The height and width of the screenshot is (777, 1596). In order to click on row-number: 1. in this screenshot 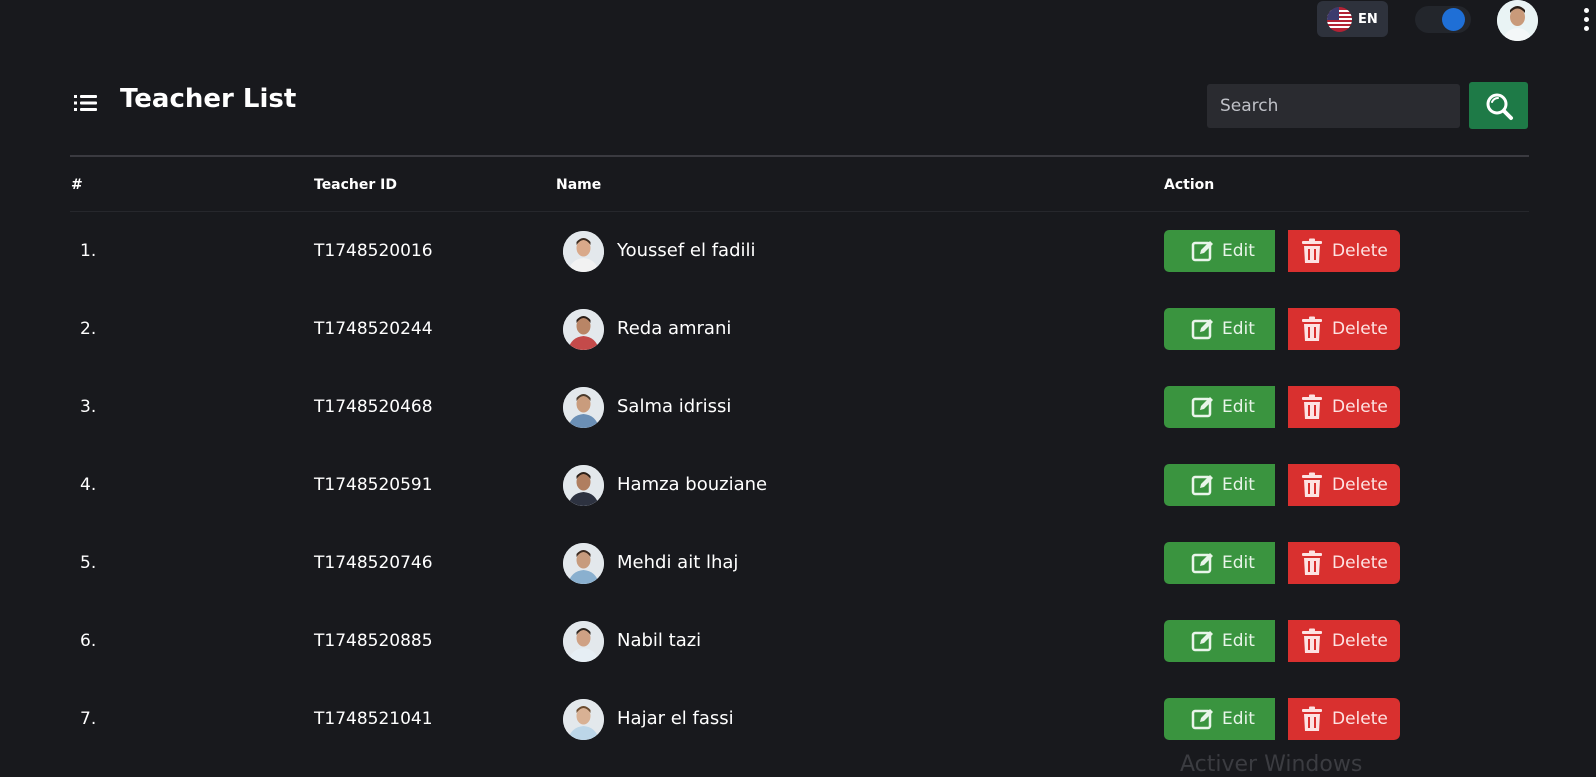, I will do `click(88, 251)`.